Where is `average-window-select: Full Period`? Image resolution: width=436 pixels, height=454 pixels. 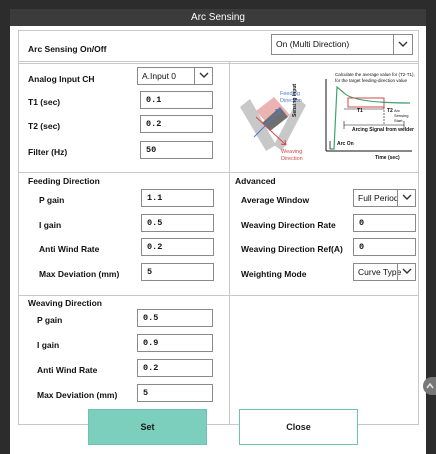 average-window-select: Full Period is located at coordinates (384, 198).